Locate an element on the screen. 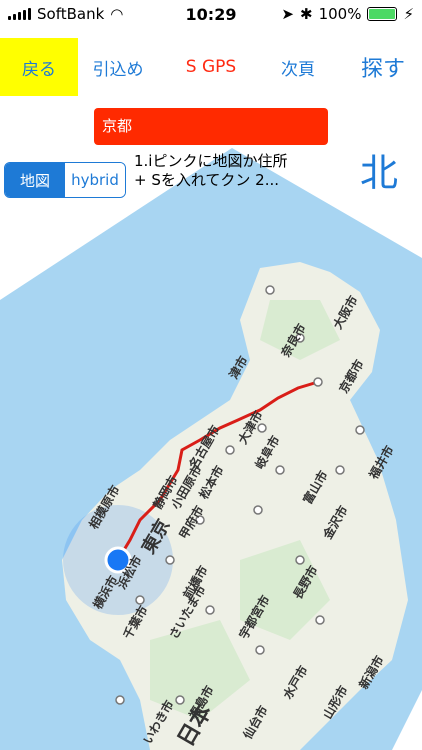 The image size is (422, 750). map-mode-map: 地図 is located at coordinates (35, 180).